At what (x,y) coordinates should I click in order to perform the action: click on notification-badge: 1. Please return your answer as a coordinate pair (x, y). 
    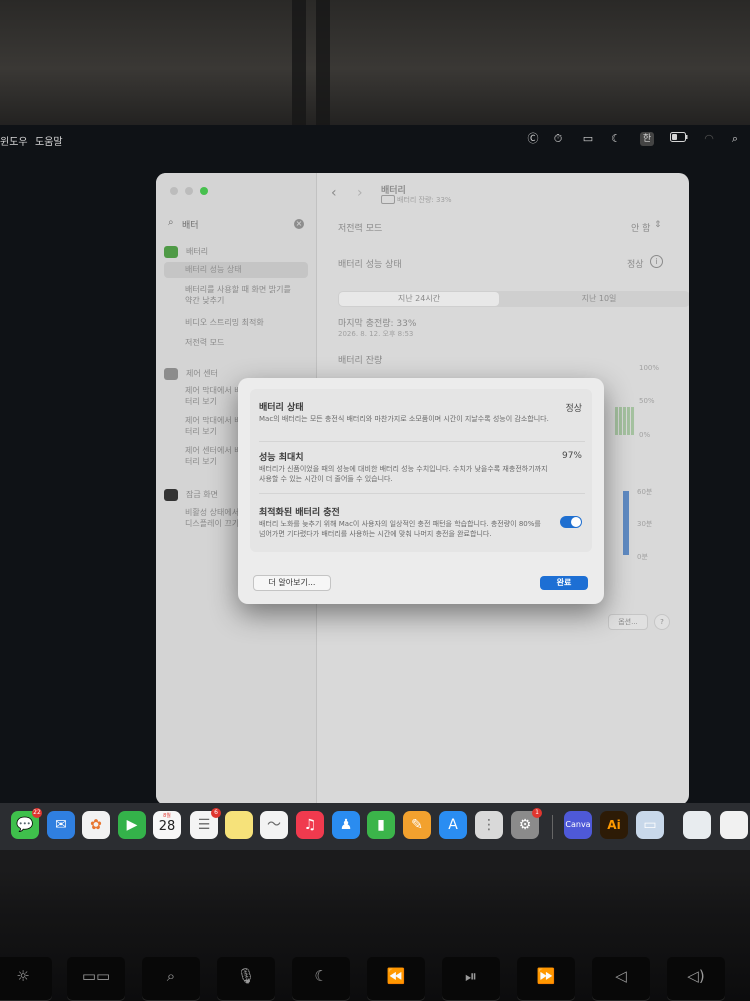
    Looking at the image, I should click on (537, 813).